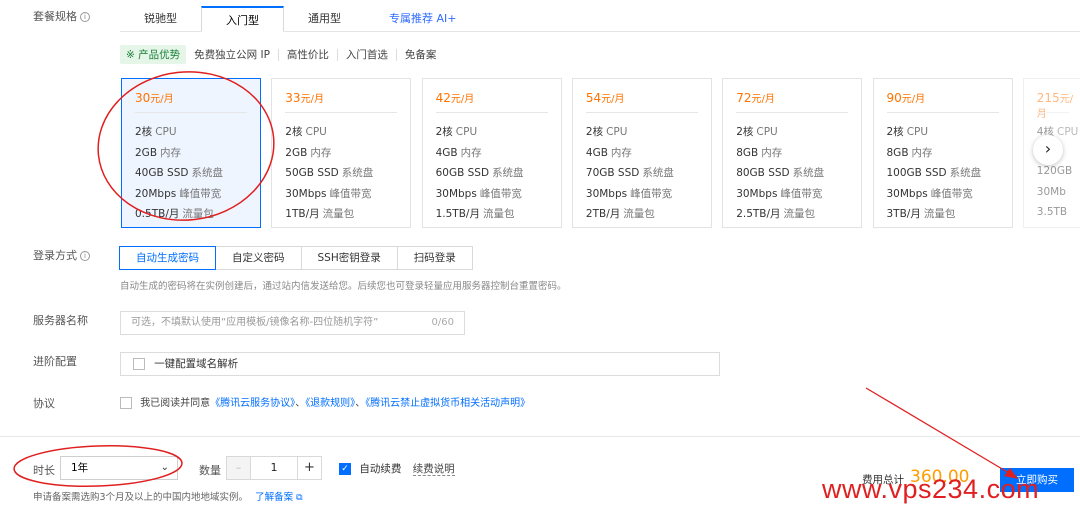 The width and height of the screenshot is (1080, 512). What do you see at coordinates (55, 361) in the screenshot?
I see `advanced-label: 进阶配置` at bounding box center [55, 361].